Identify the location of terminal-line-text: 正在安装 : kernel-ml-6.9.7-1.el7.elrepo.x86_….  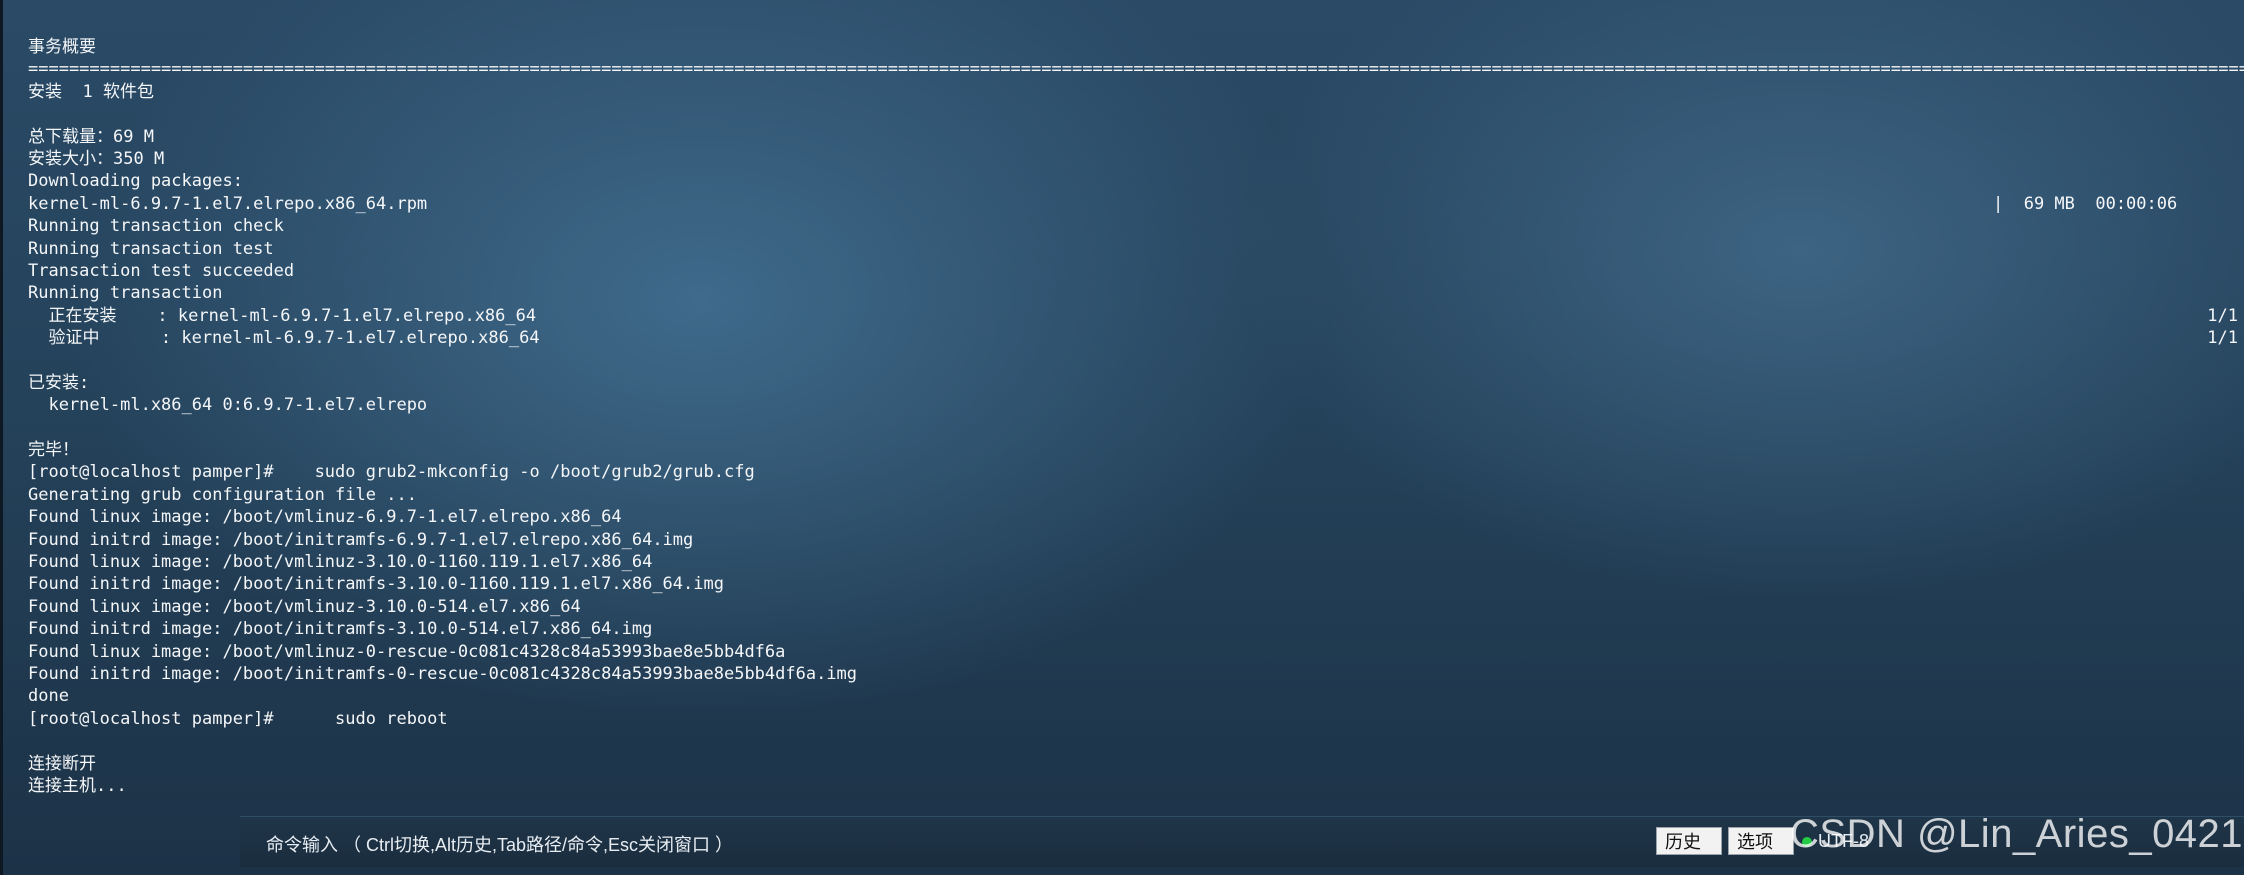
(282, 315).